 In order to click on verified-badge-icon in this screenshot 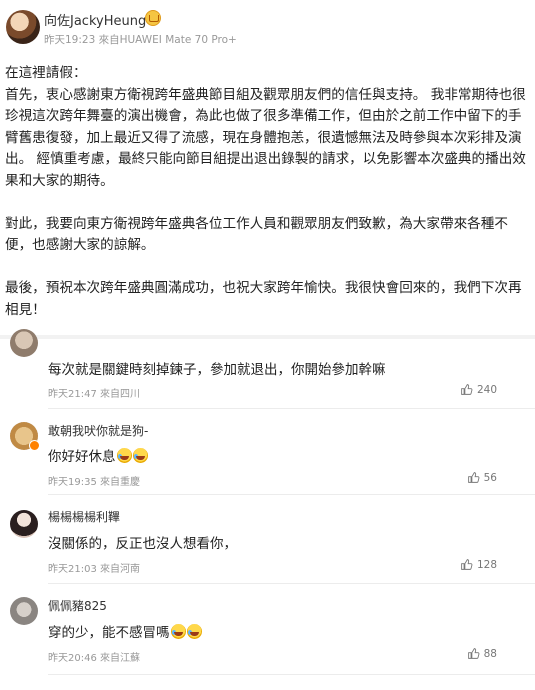, I will do `click(34, 445)`.